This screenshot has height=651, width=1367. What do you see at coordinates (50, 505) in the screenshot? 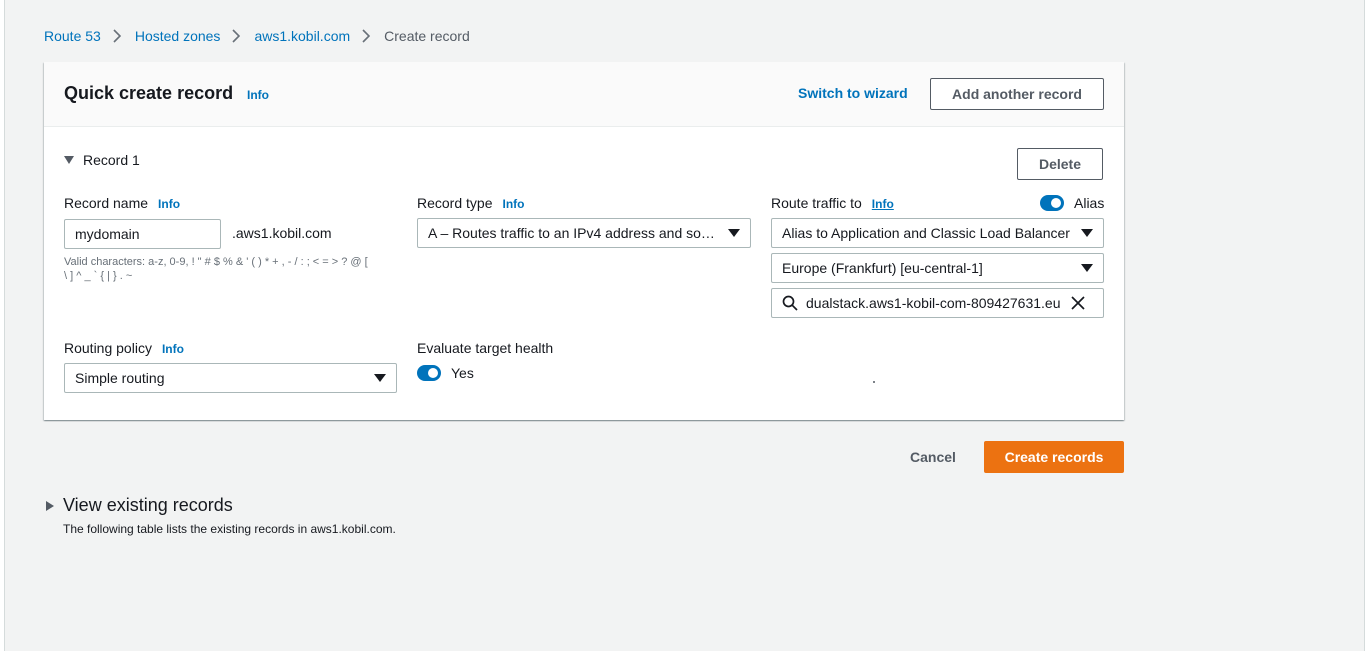
I see `caret-right-icon` at bounding box center [50, 505].